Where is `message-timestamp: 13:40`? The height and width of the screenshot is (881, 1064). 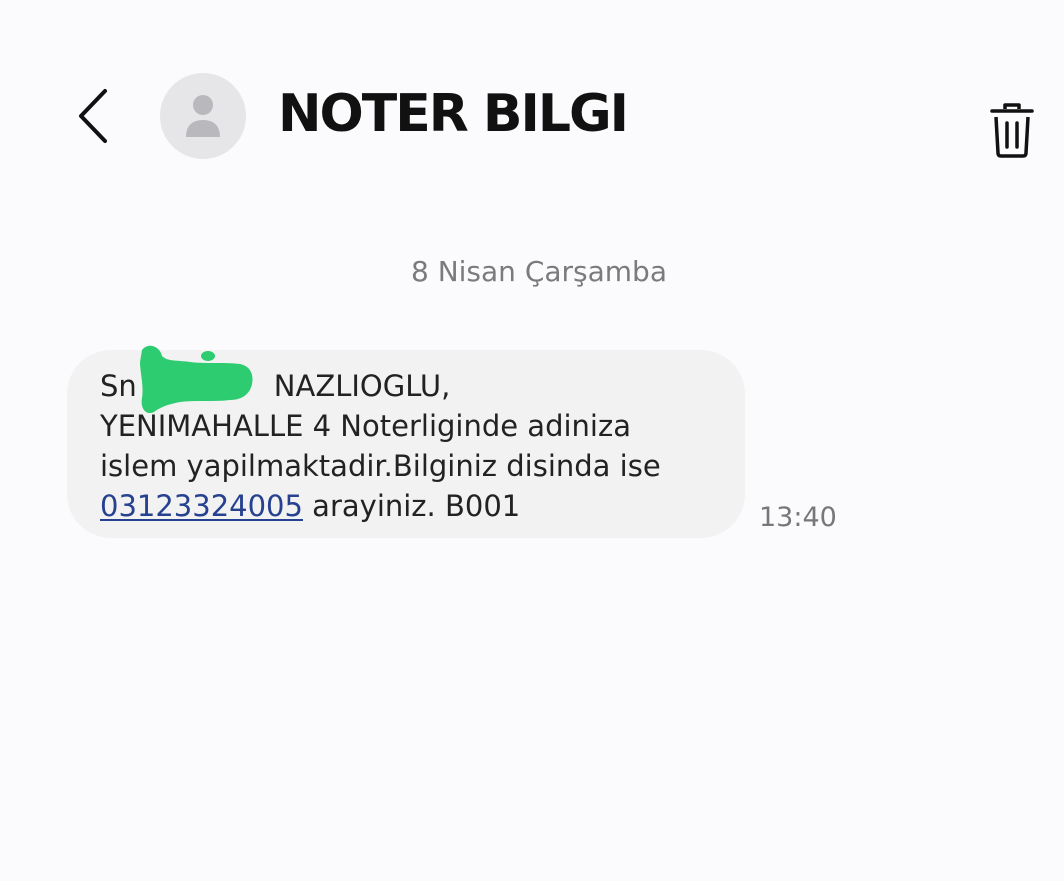 message-timestamp: 13:40 is located at coordinates (798, 517).